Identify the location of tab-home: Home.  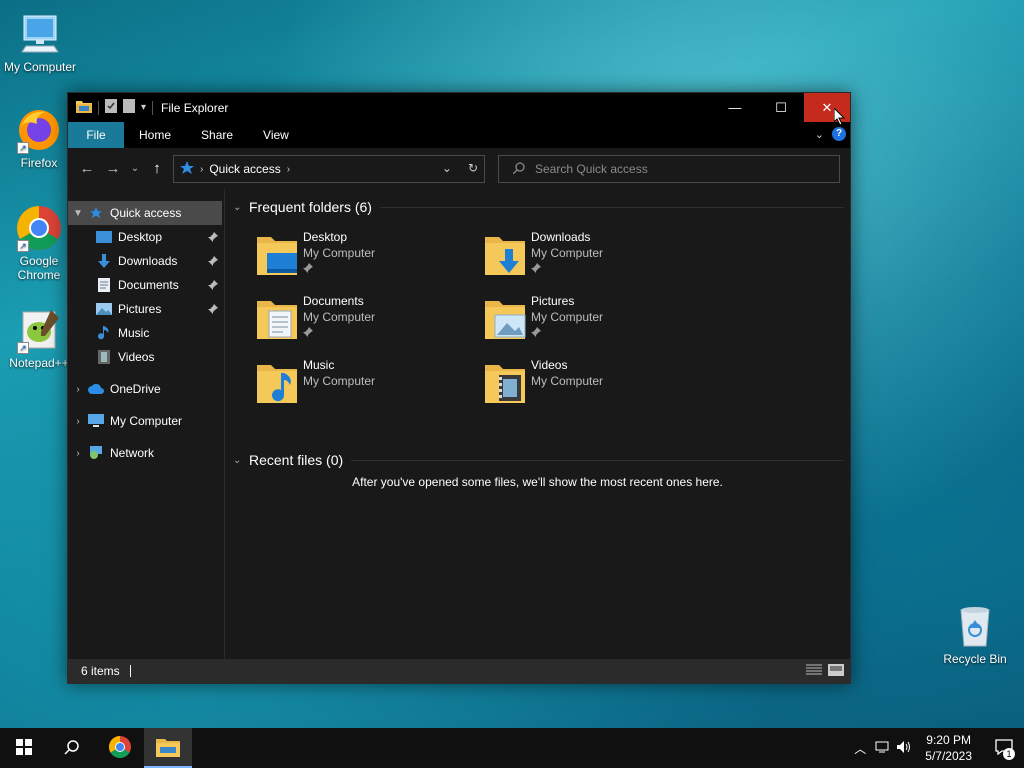
(155, 135).